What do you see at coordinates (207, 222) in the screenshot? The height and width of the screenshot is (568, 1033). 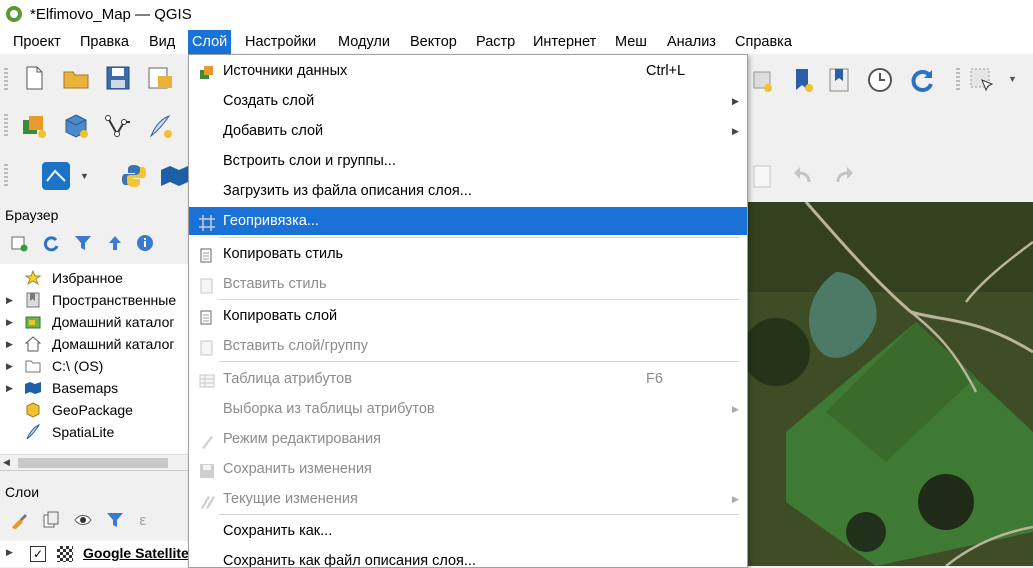 I see `georeference-icon` at bounding box center [207, 222].